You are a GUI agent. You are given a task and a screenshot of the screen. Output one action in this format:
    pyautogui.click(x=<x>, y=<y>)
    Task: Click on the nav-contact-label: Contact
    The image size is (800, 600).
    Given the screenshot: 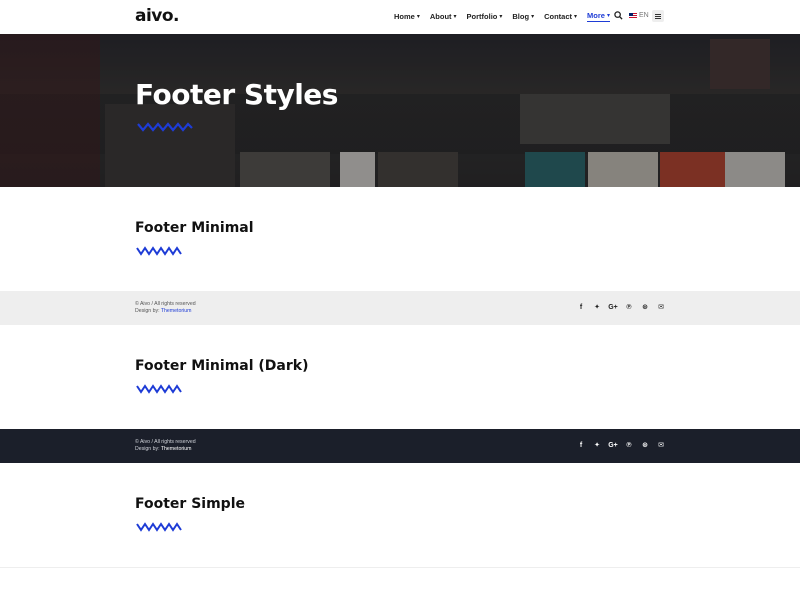 What is the action you would take?
    pyautogui.click(x=558, y=16)
    